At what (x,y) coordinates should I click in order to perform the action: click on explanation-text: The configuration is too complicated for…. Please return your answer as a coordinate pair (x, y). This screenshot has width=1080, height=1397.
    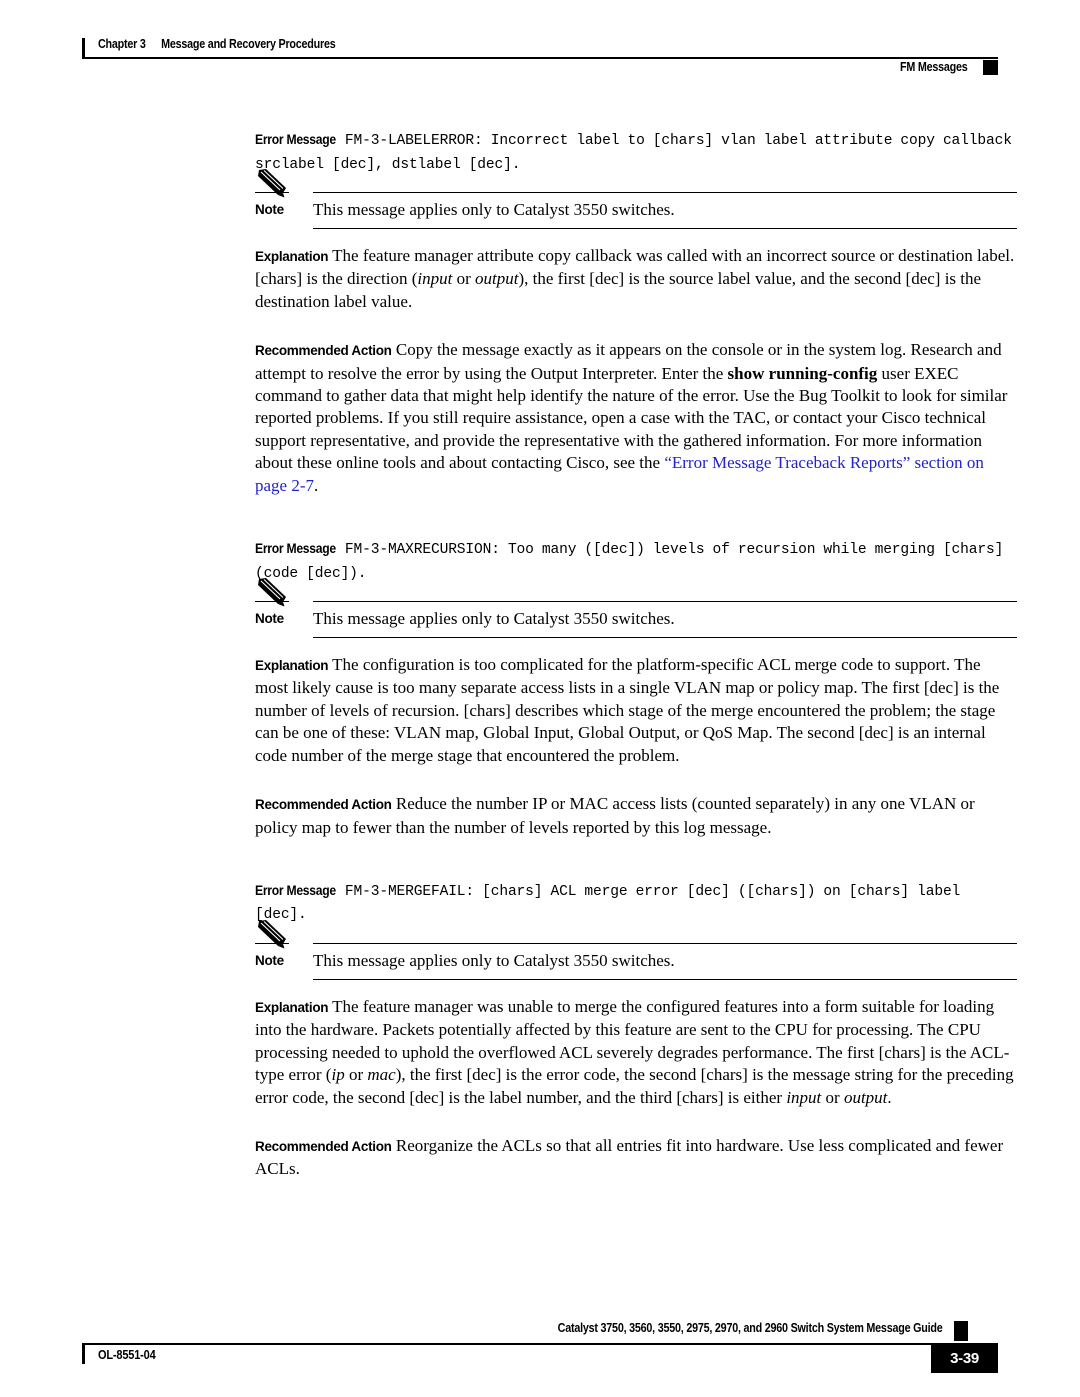
    Looking at the image, I should click on (627, 710).